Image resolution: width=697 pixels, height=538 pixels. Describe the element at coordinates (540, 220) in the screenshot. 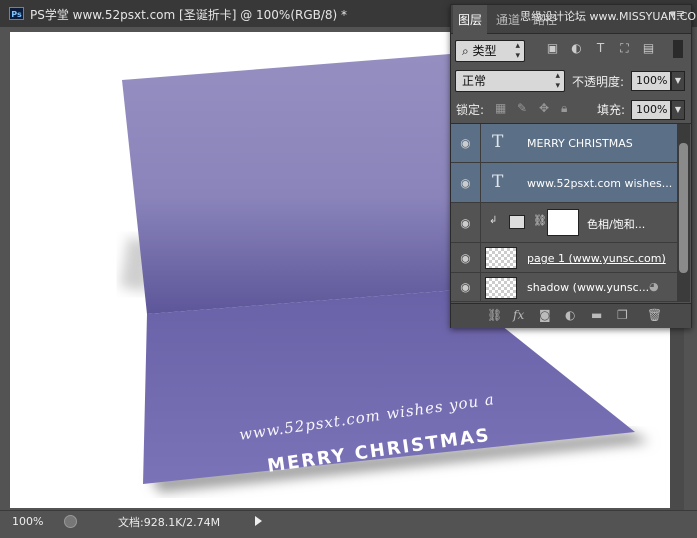

I see `link-icon: ⛓` at that location.